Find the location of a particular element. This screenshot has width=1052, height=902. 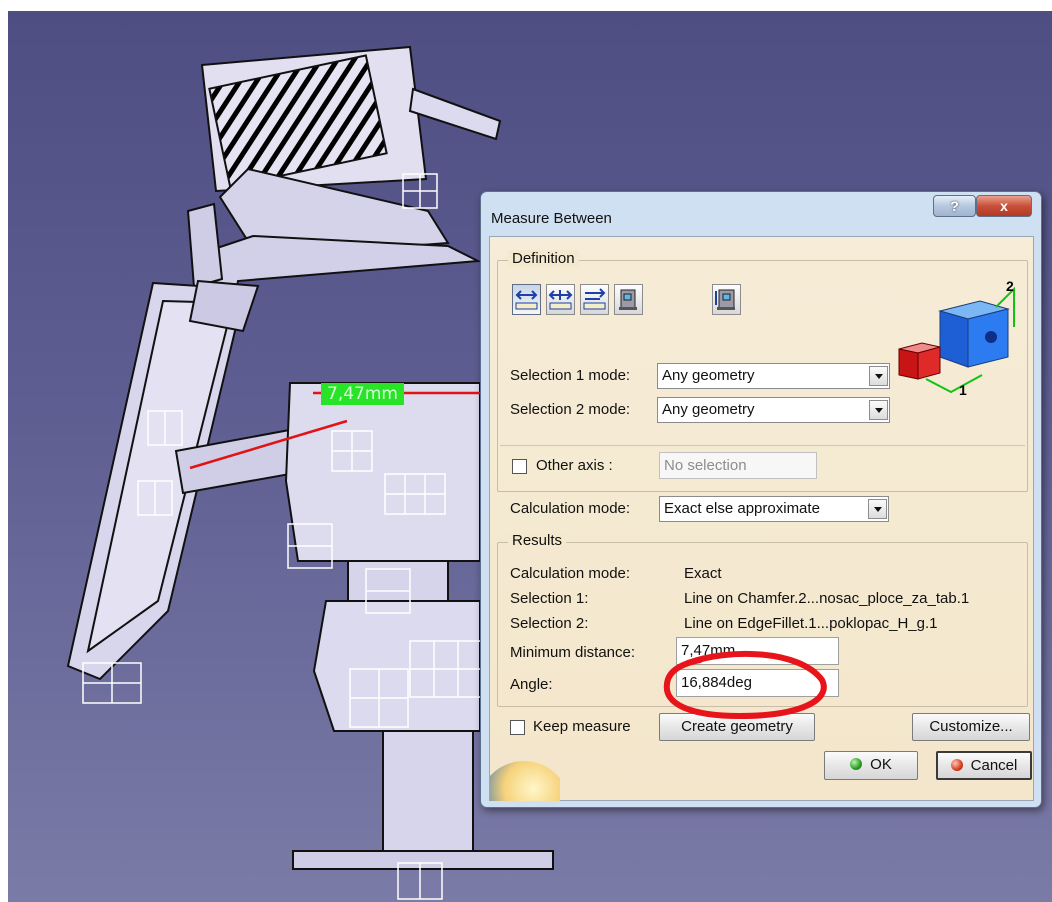

other-axis-field: No selection is located at coordinates (738, 465).